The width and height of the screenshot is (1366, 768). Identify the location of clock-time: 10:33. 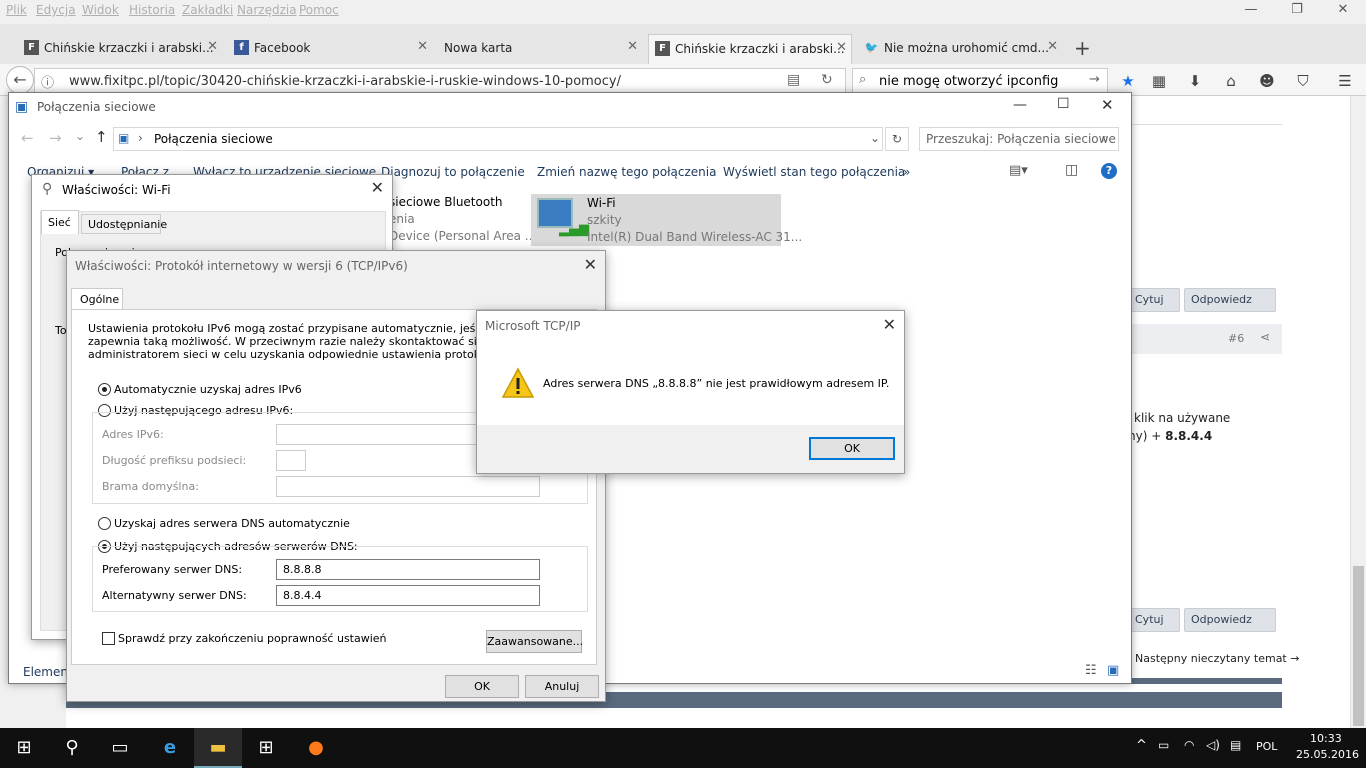
(1326, 738).